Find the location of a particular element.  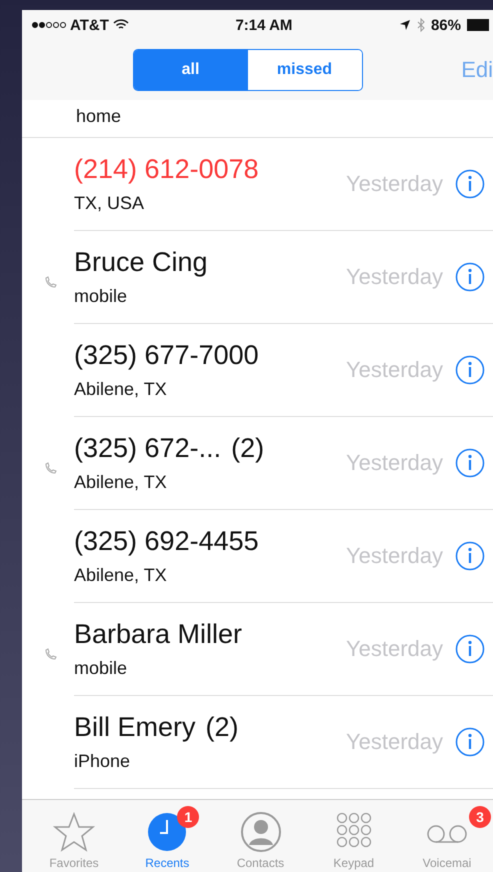

call-row: Barbara Miller mobile Yesterday is located at coordinates (283, 649).